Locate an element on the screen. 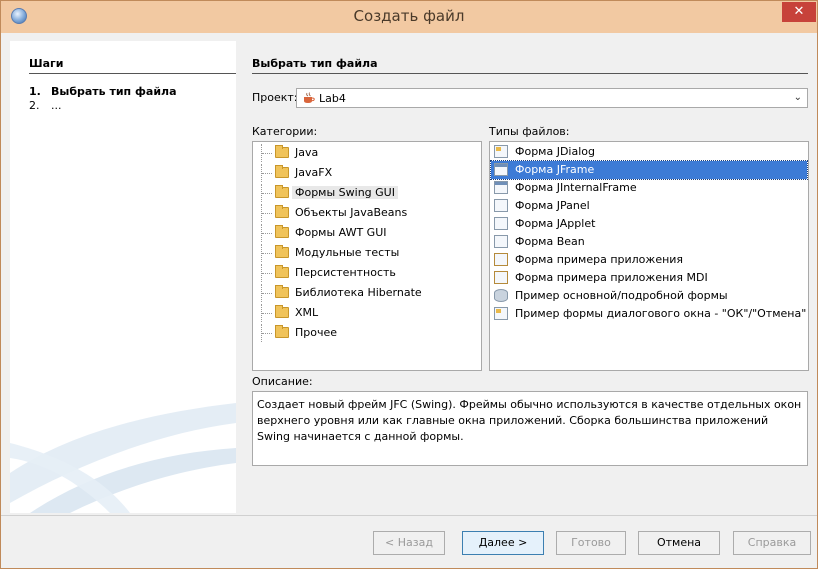  category-label: Модульные тесты is located at coordinates (347, 252).